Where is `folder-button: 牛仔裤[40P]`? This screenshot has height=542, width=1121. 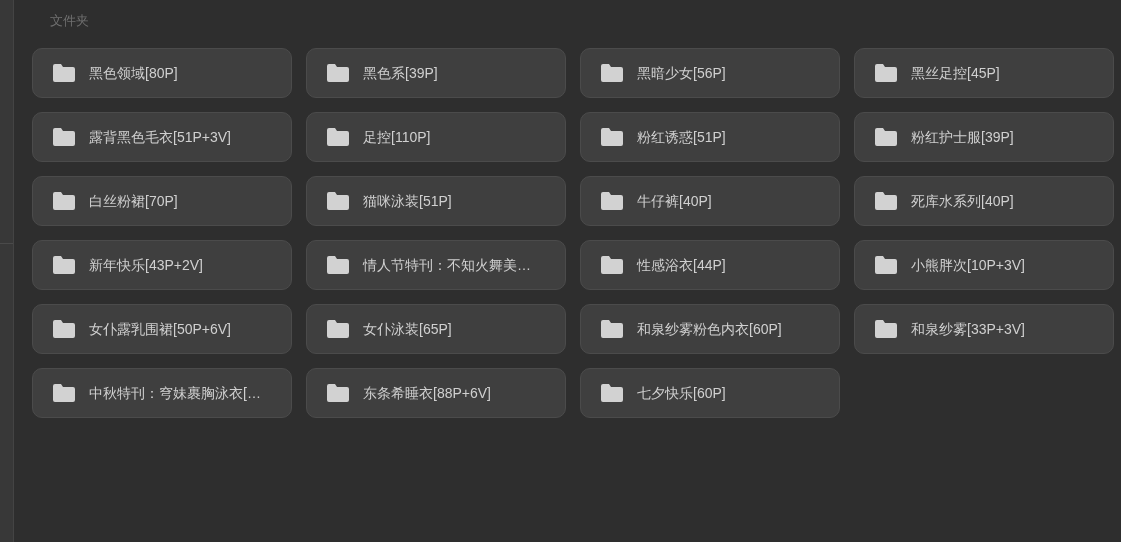 folder-button: 牛仔裤[40P] is located at coordinates (710, 201).